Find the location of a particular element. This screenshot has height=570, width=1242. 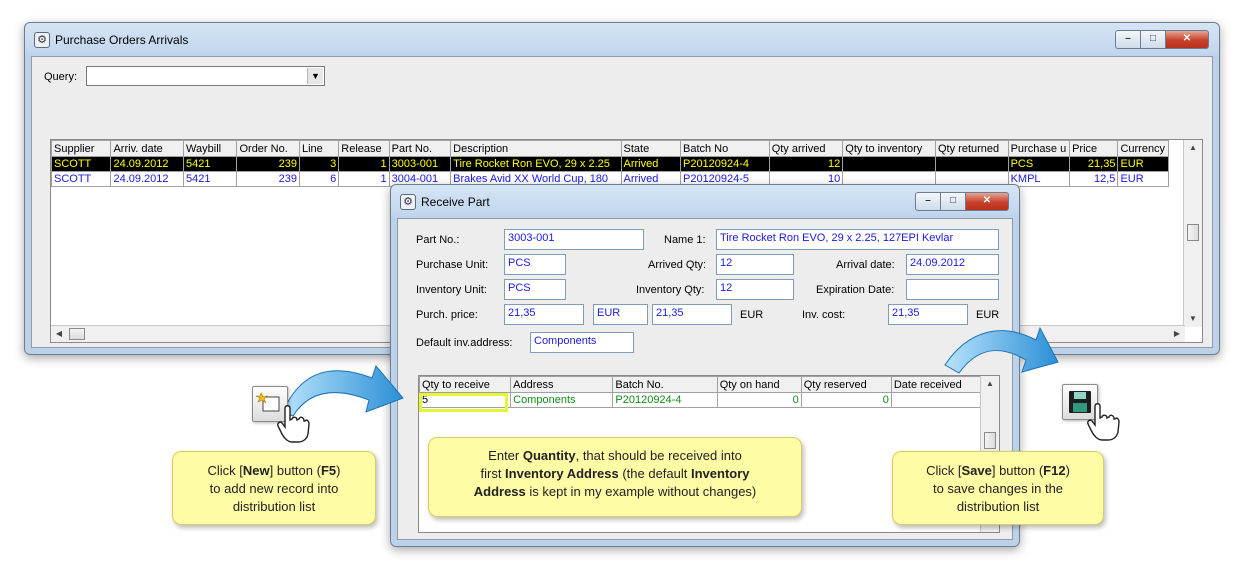

part-no-label: Part No.: is located at coordinates (438, 240).